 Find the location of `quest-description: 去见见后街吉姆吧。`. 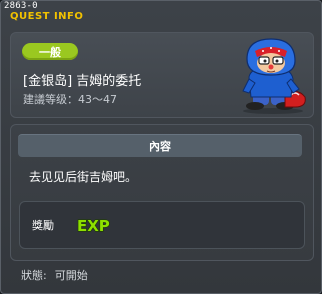

quest-description: 去见见后街吉姆吧。 is located at coordinates (83, 177).